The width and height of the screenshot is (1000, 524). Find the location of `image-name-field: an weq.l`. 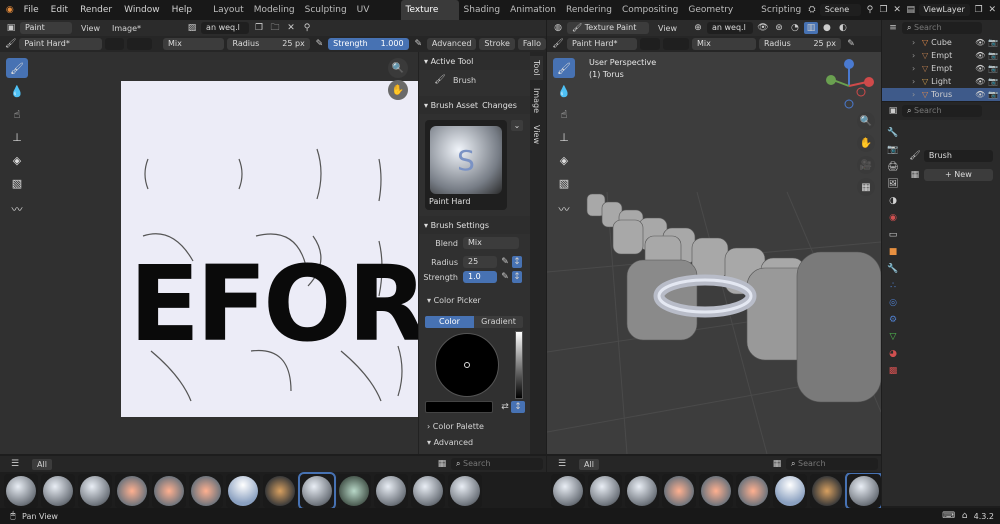

image-name-field: an weq.l is located at coordinates (729, 28).